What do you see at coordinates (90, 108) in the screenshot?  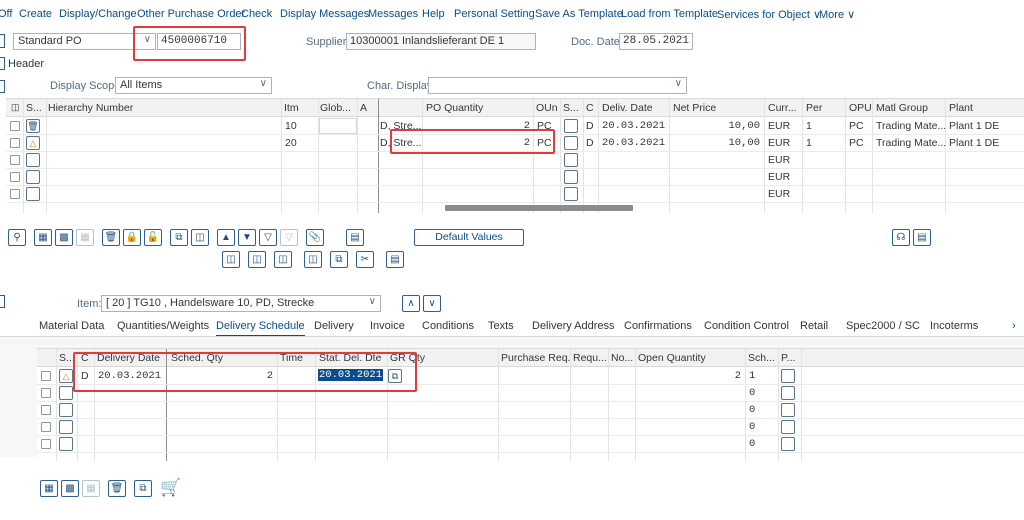 I see `col-hierarchy: Hierarchy Number` at bounding box center [90, 108].